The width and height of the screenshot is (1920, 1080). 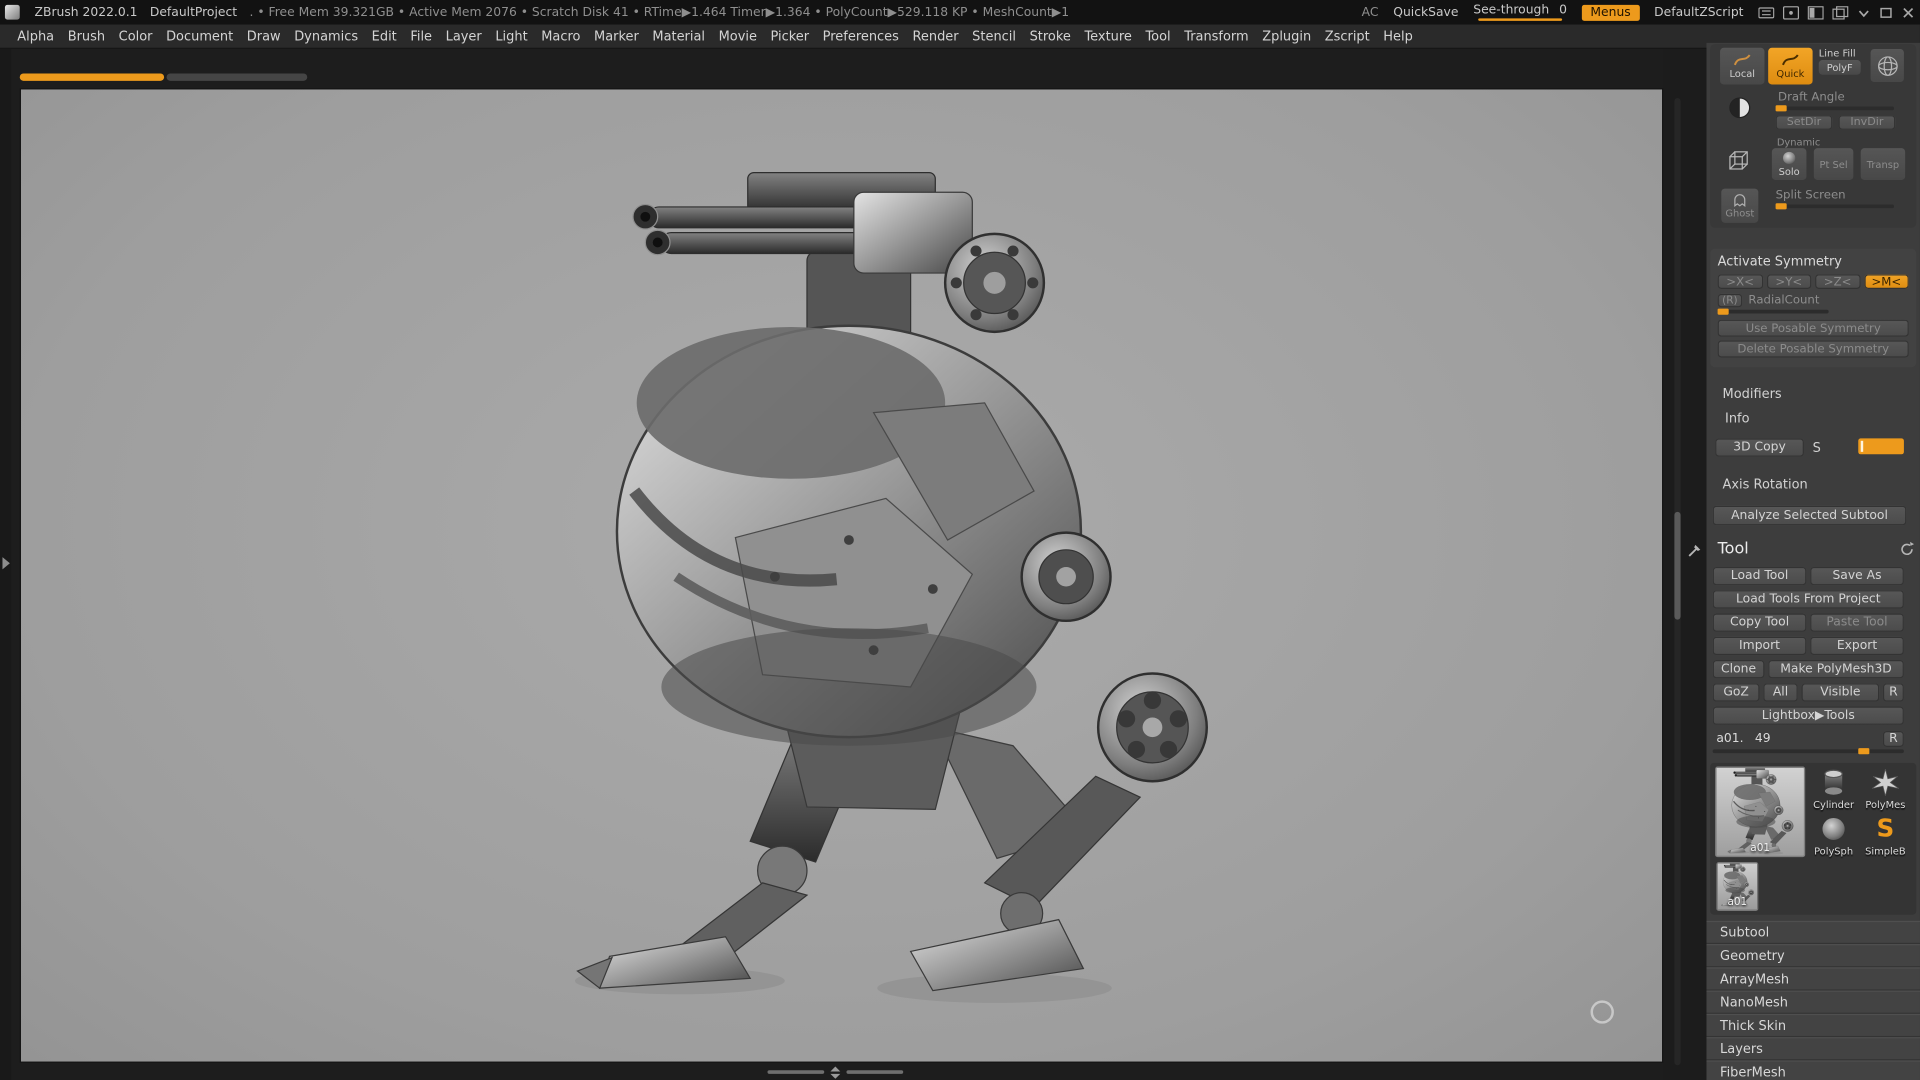 What do you see at coordinates (1840, 692) in the screenshot?
I see `goz-visible-button: Visible` at bounding box center [1840, 692].